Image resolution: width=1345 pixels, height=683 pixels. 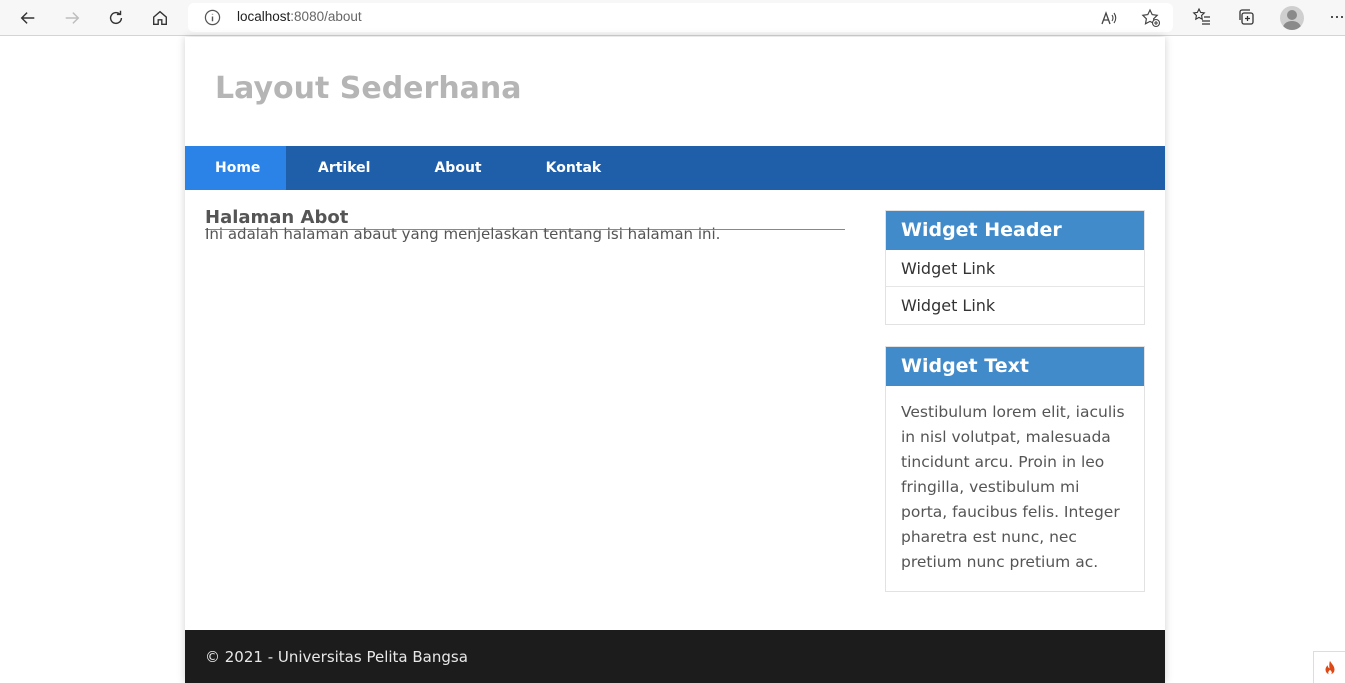 I want to click on add-favorite-icon, so click(x=1151, y=18).